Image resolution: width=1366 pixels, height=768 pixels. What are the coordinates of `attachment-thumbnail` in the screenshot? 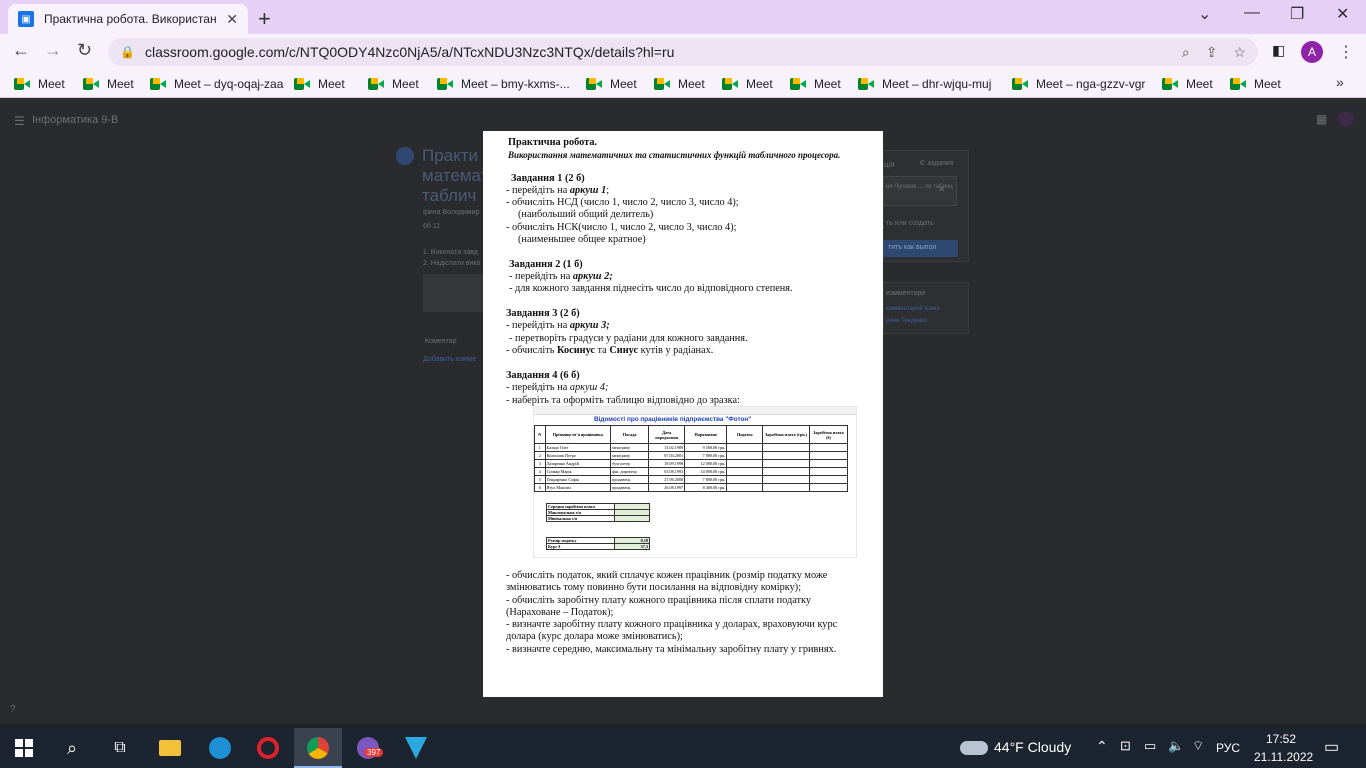 It's located at (453, 293).